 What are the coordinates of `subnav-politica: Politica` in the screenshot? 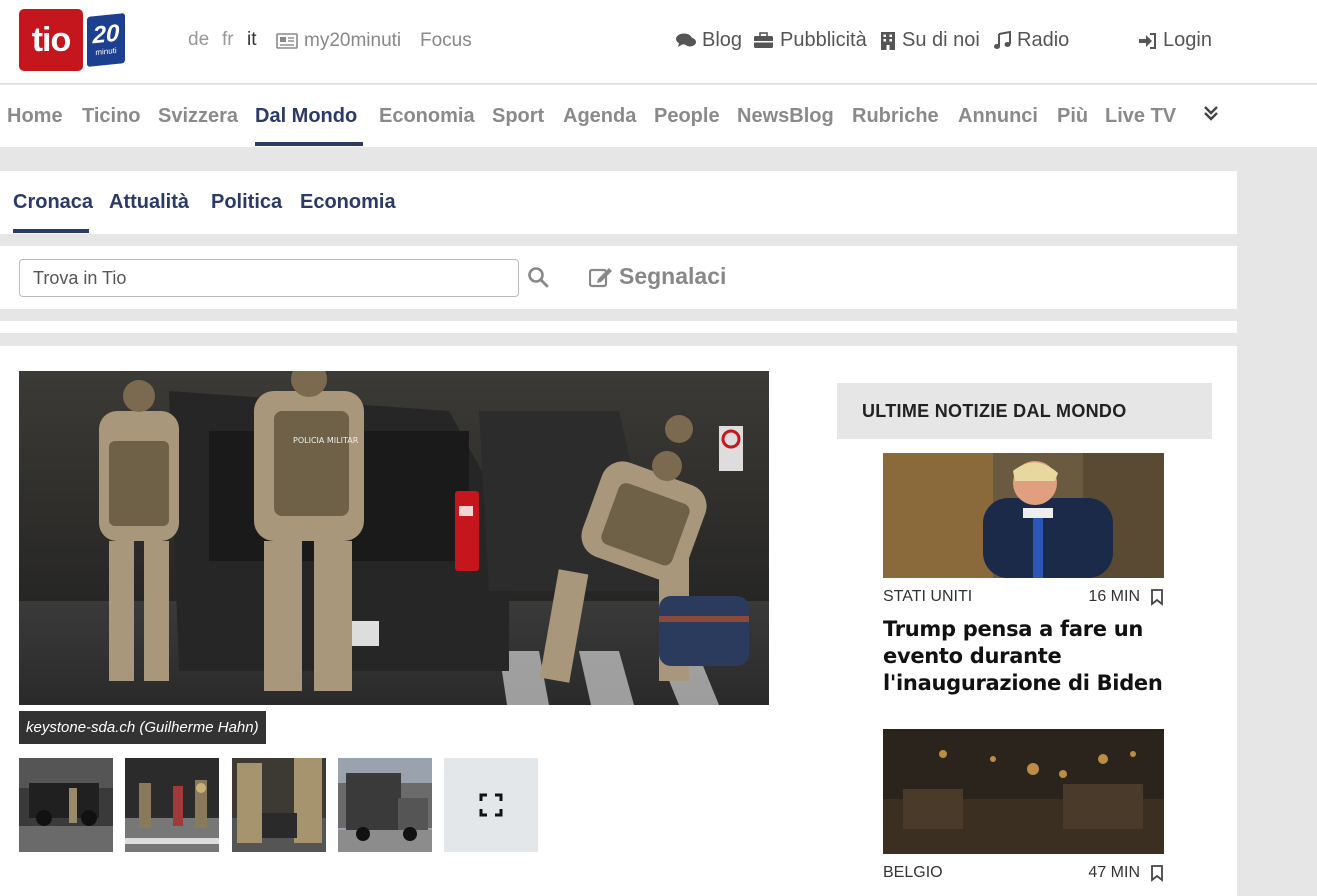 It's located at (246, 202).